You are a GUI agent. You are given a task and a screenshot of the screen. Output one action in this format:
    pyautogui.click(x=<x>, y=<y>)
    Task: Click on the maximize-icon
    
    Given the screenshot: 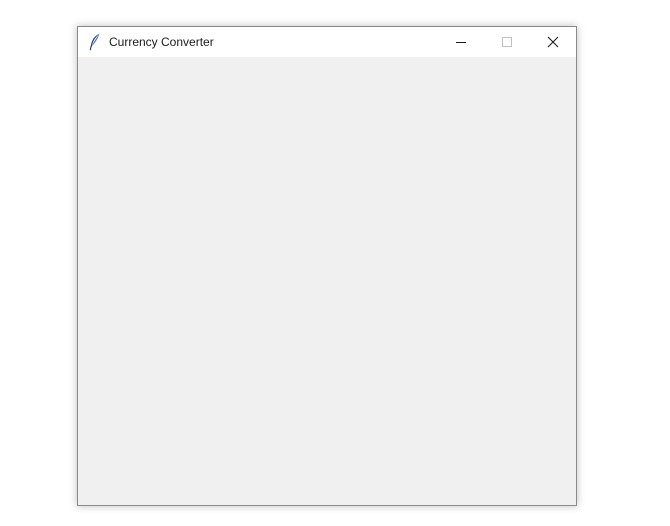 What is the action you would take?
    pyautogui.click(x=507, y=42)
    